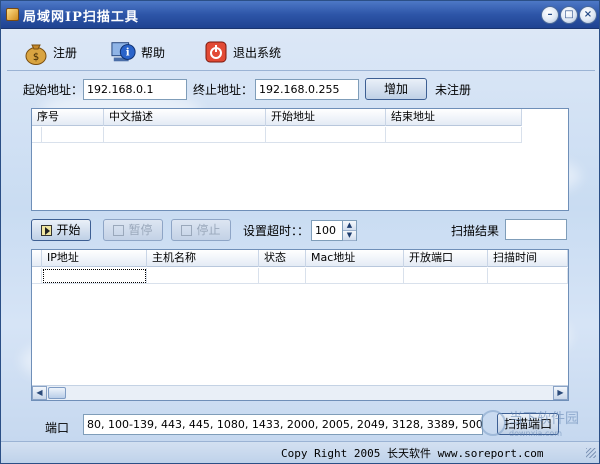  I want to click on column-header: 结束地址, so click(454, 117).